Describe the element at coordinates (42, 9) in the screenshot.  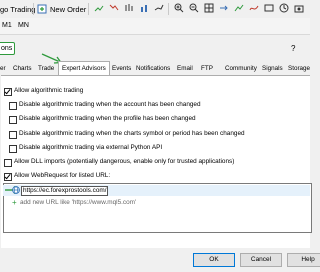
I see `new-order-icon` at that location.